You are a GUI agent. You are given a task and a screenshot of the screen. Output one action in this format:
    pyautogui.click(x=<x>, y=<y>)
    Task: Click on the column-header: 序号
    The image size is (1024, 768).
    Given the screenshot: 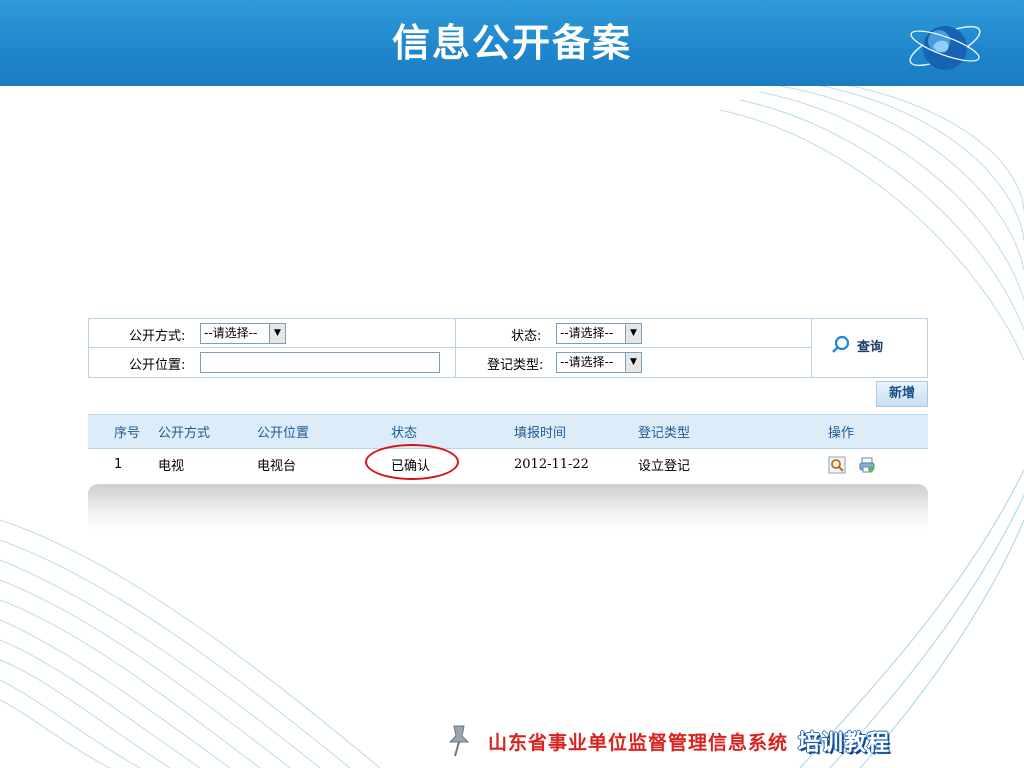 What is the action you would take?
    pyautogui.click(x=123, y=431)
    